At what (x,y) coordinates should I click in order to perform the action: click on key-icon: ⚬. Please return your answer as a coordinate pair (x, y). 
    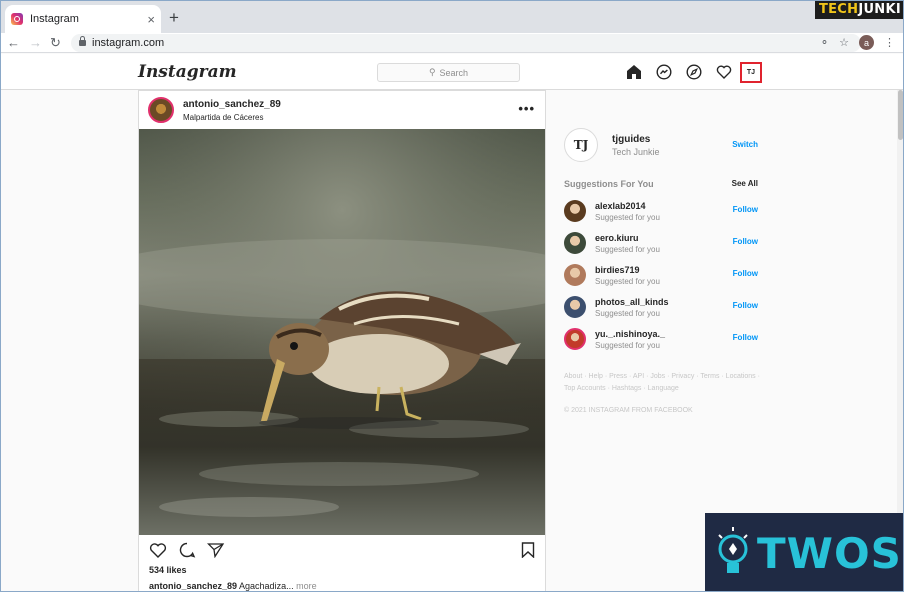
    Looking at the image, I should click on (824, 42).